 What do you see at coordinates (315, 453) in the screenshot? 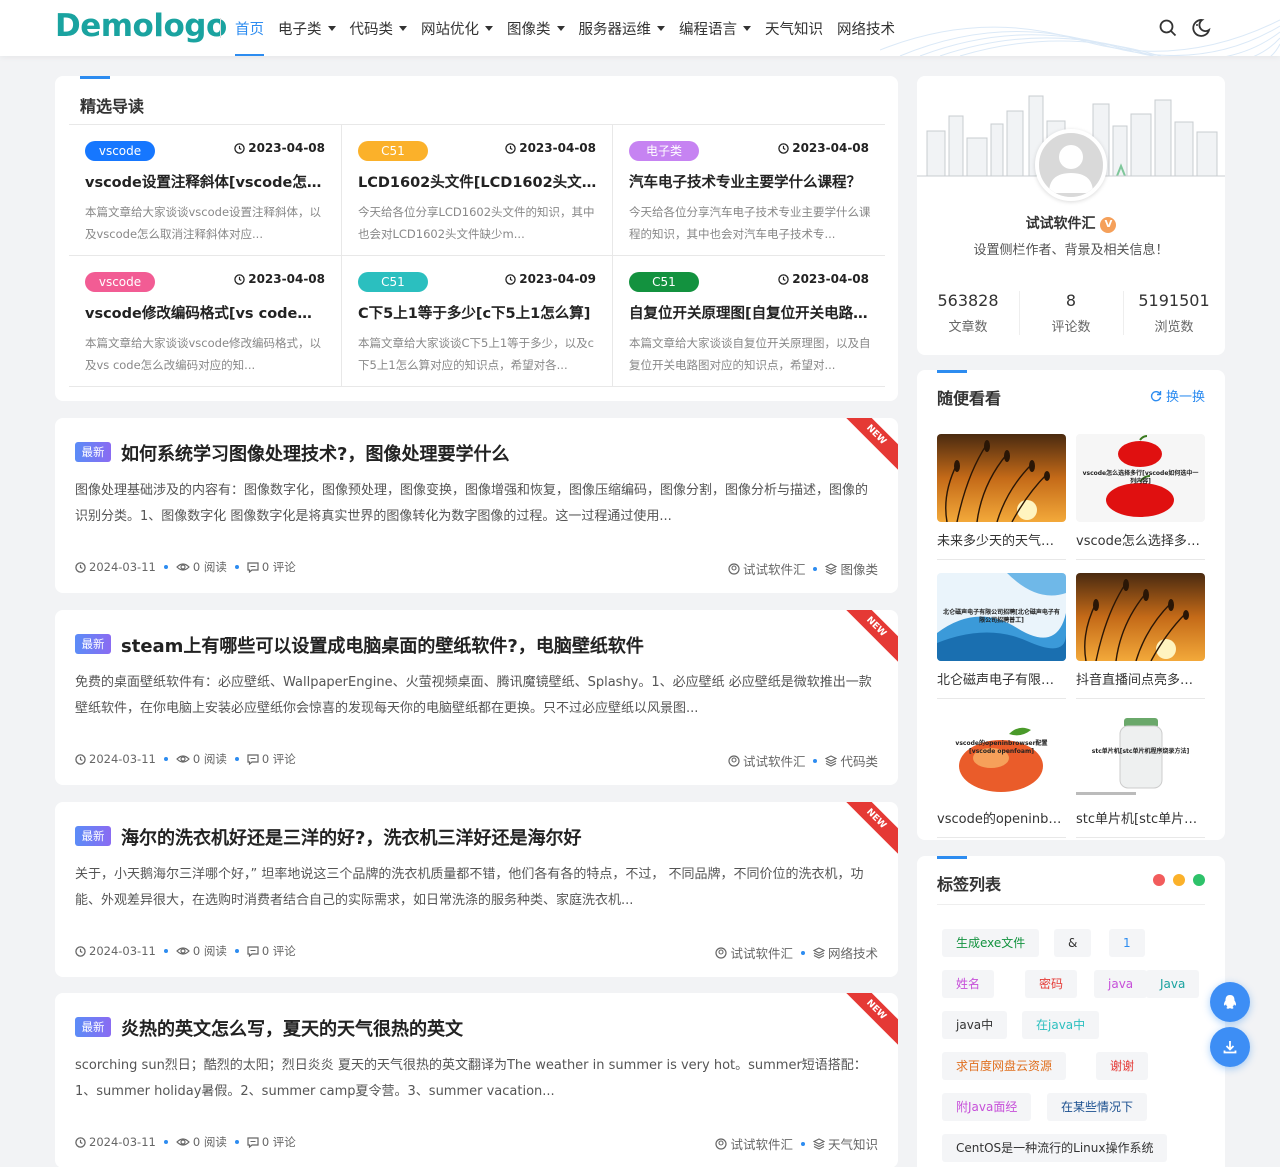
I see `post-title: 如何系统学习图像处理技术?，图像处理要学什么` at bounding box center [315, 453].